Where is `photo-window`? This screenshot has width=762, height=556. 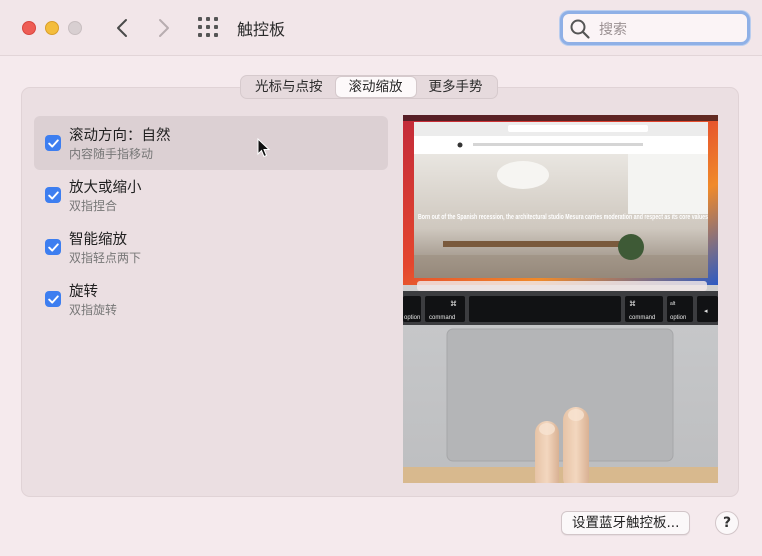
photo-window is located at coordinates (668, 184).